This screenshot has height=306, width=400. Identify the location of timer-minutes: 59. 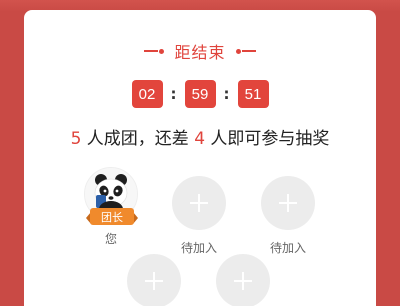
(200, 94).